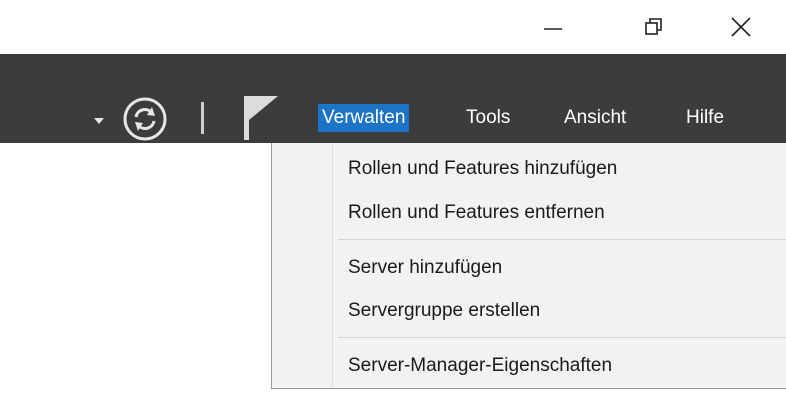 The width and height of the screenshot is (786, 416). I want to click on restore-icon, so click(653, 26).